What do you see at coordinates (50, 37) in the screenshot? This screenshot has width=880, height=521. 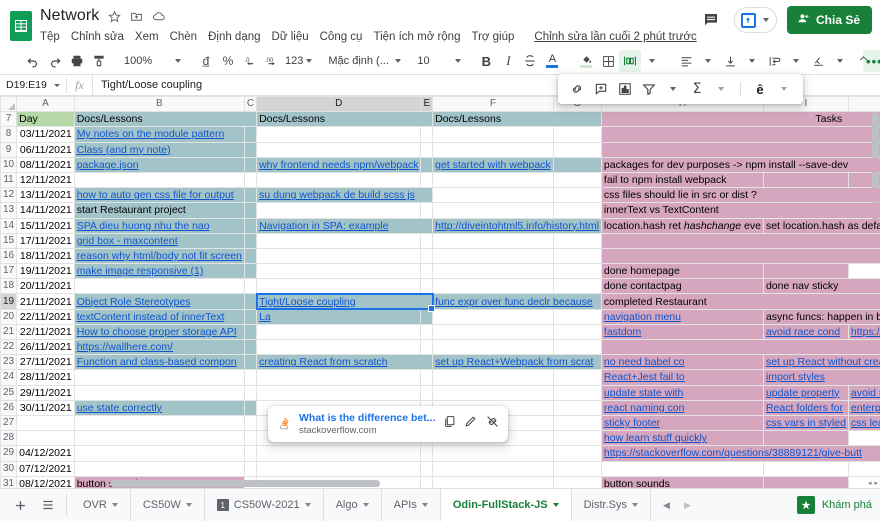 I see `menu-item-file: Tệp` at bounding box center [50, 37].